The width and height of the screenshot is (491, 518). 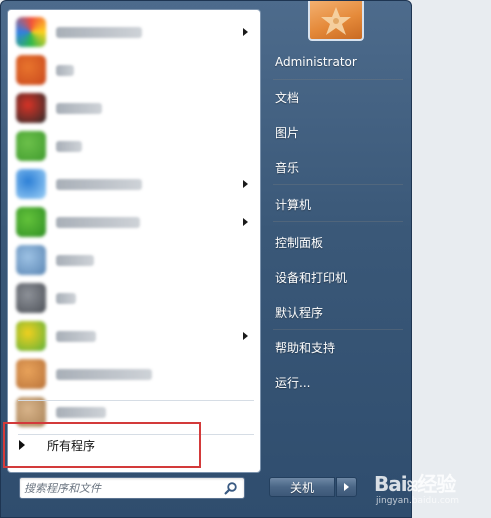 I want to click on starfish-icon, so click(x=336, y=21).